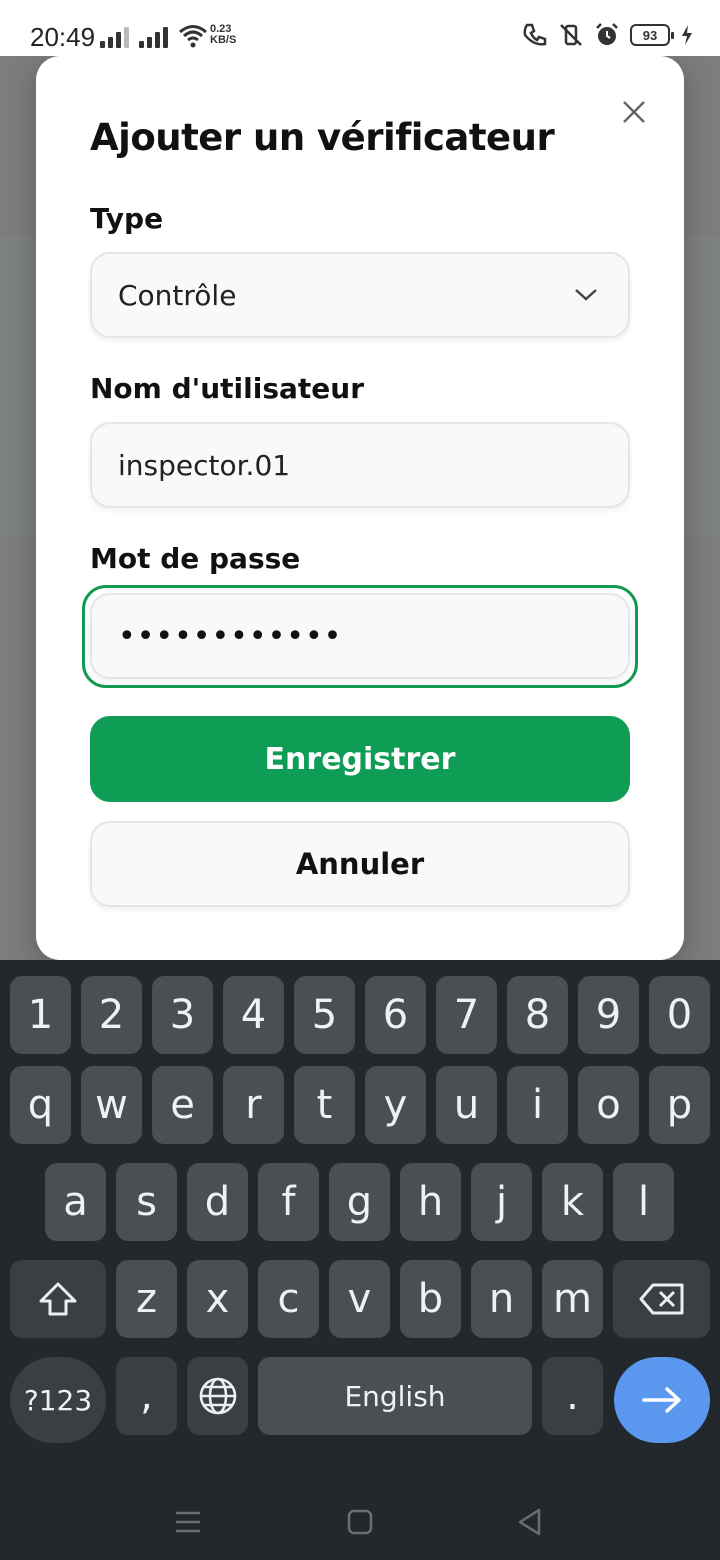 Image resolution: width=720 pixels, height=1560 pixels. What do you see at coordinates (501, 1202) in the screenshot?
I see `key-j: j` at bounding box center [501, 1202].